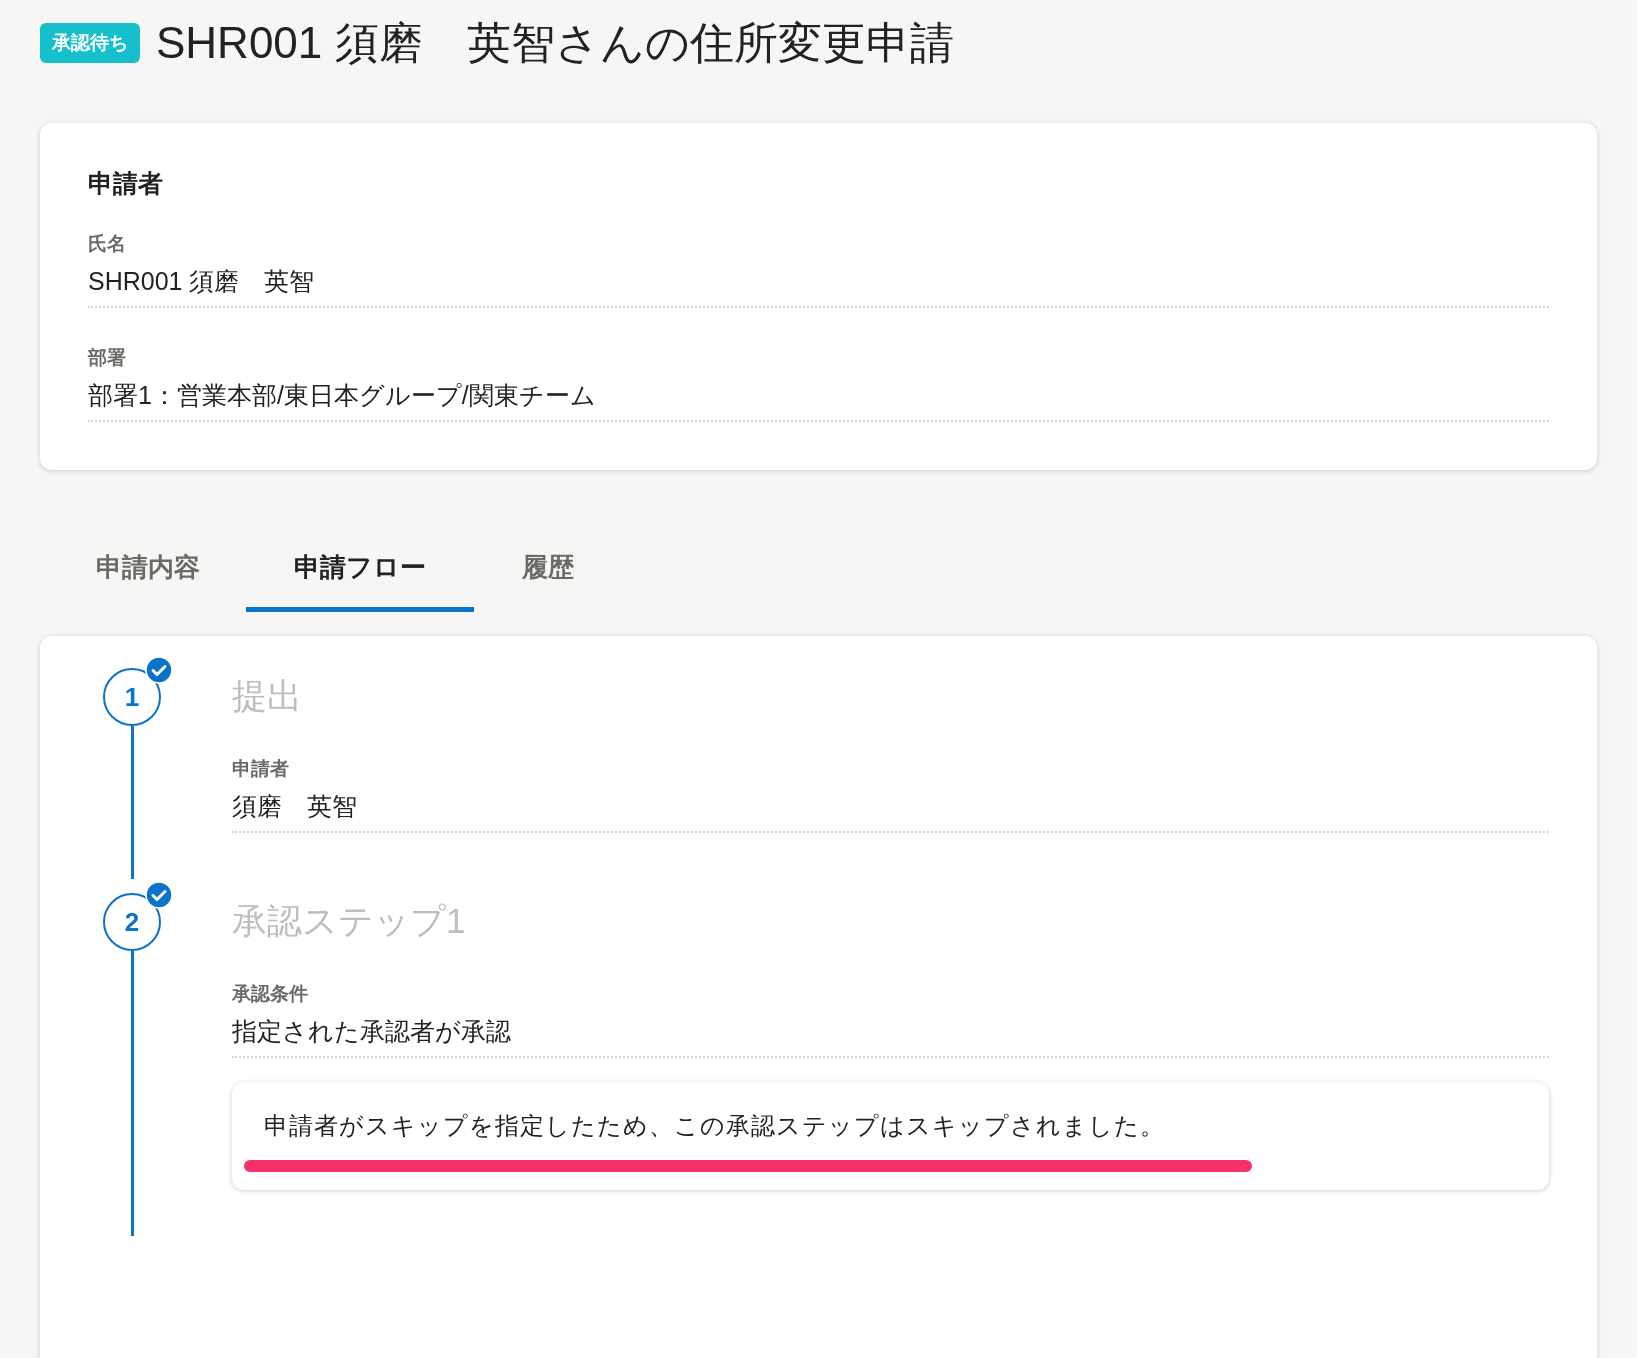 This screenshot has height=1358, width=1637. Describe the element at coordinates (270, 993) in the screenshot. I see `field-label: 承認条件` at that location.